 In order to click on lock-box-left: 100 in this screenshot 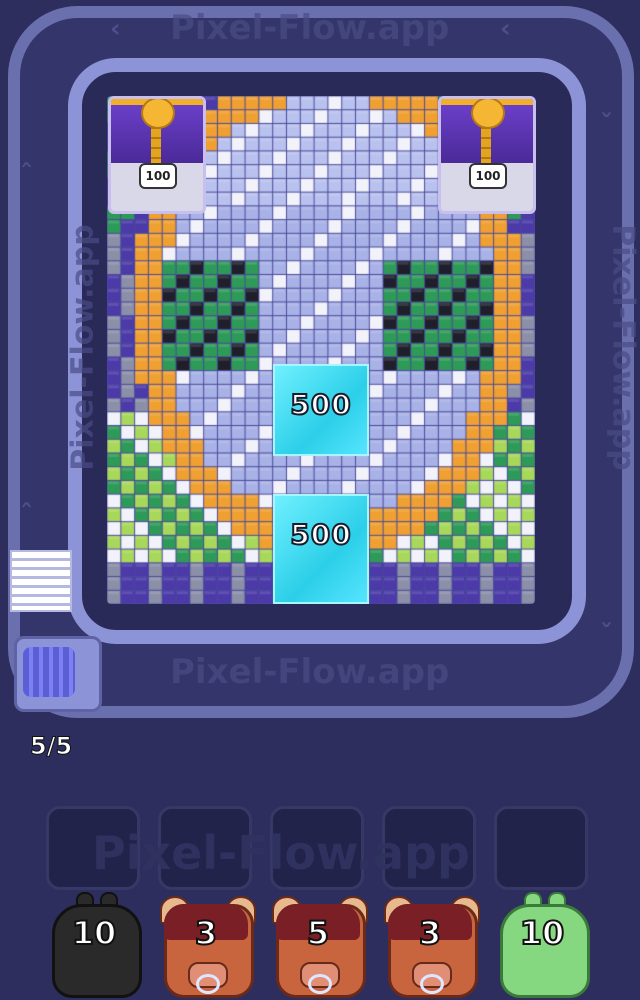, I will do `click(157, 155)`.